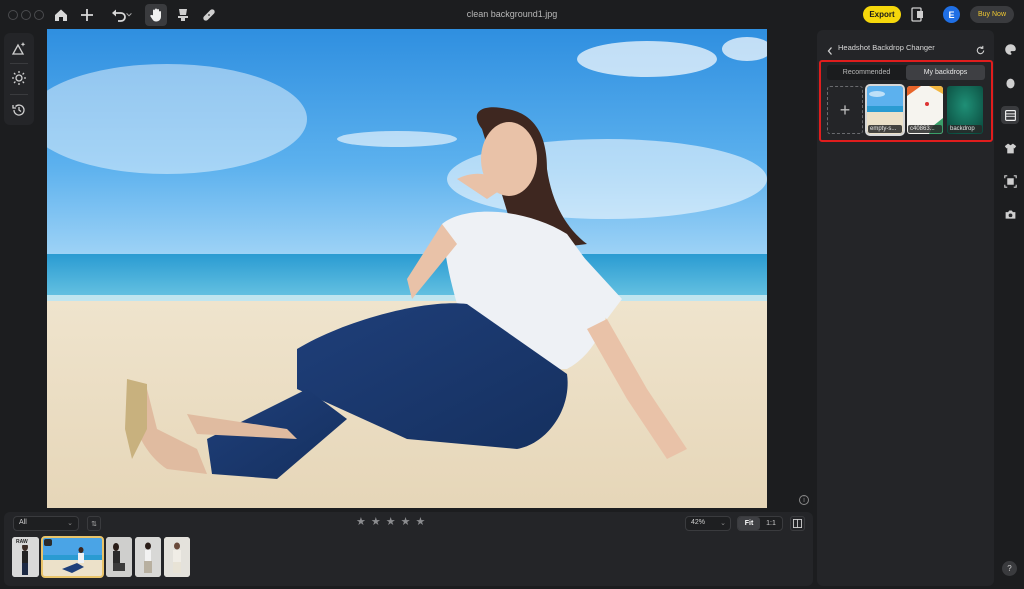 Image resolution: width=1024 pixels, height=589 pixels. Describe the element at coordinates (72, 557) in the screenshot. I see `thumbnail-selected` at that location.